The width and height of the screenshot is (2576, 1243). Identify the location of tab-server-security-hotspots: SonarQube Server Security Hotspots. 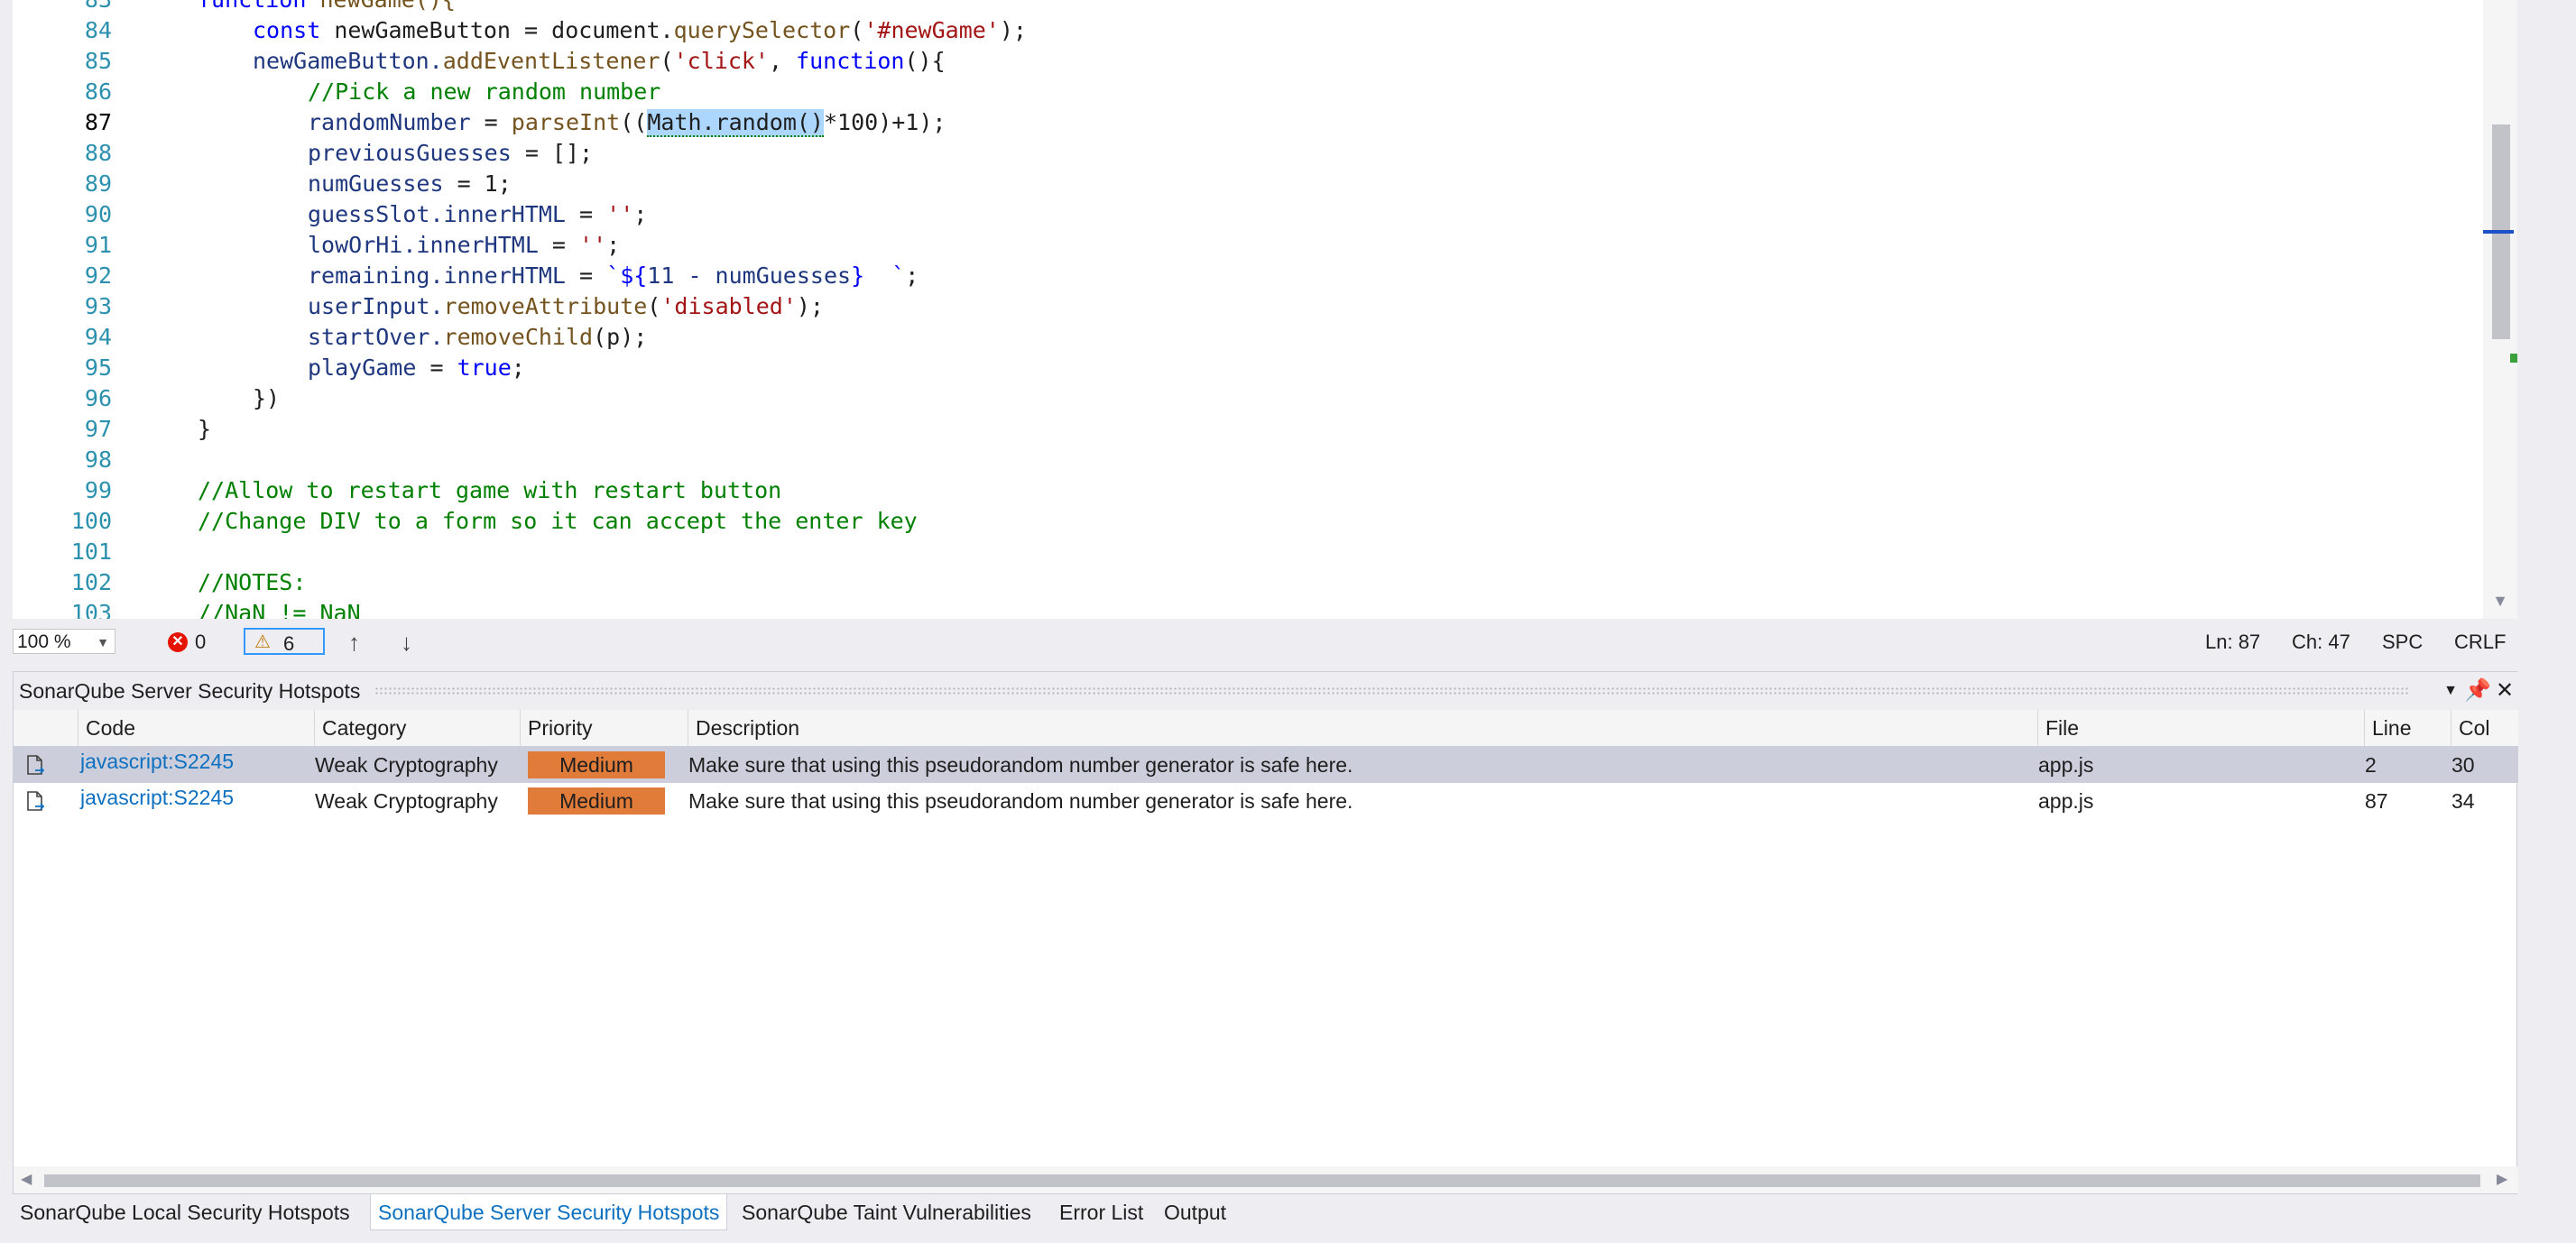
(549, 1212).